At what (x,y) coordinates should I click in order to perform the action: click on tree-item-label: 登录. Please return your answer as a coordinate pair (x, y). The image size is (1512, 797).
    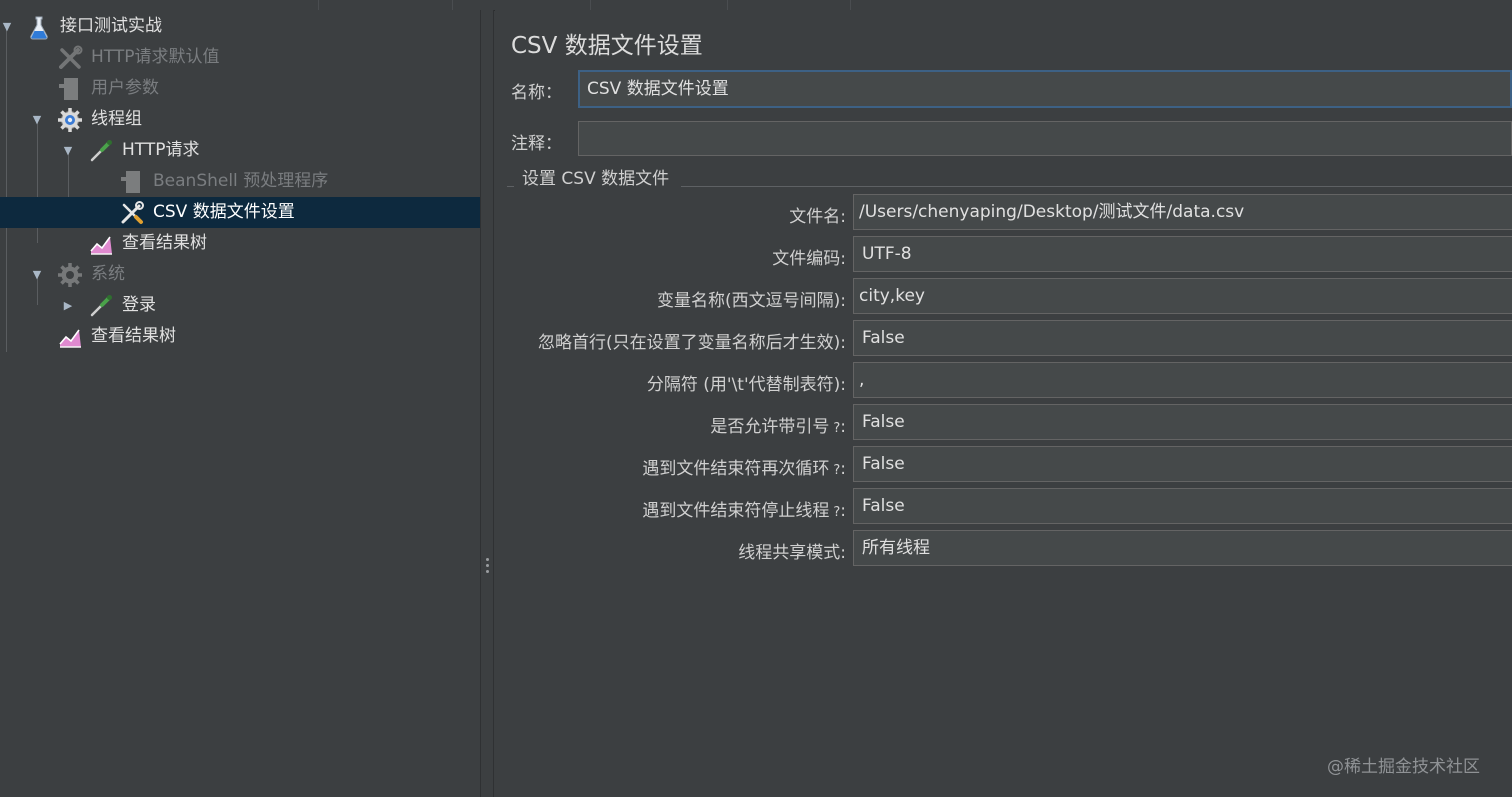
    Looking at the image, I should click on (139, 305).